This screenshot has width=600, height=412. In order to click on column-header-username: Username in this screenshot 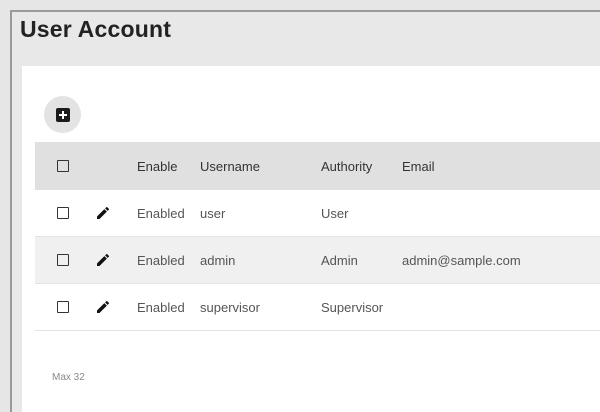, I will do `click(230, 166)`.